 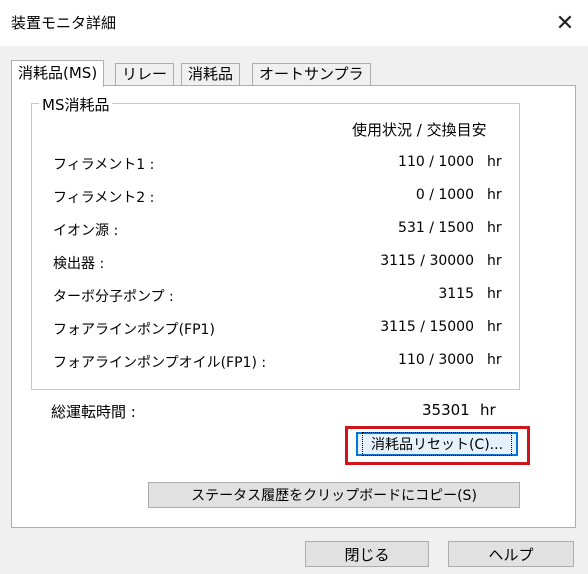 What do you see at coordinates (58, 73) in the screenshot?
I see `tab-consumables-ms: 消耗品(MS)` at bounding box center [58, 73].